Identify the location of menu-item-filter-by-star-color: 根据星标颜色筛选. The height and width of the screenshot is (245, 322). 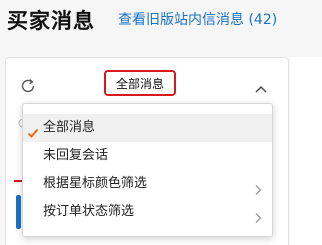
(147, 184).